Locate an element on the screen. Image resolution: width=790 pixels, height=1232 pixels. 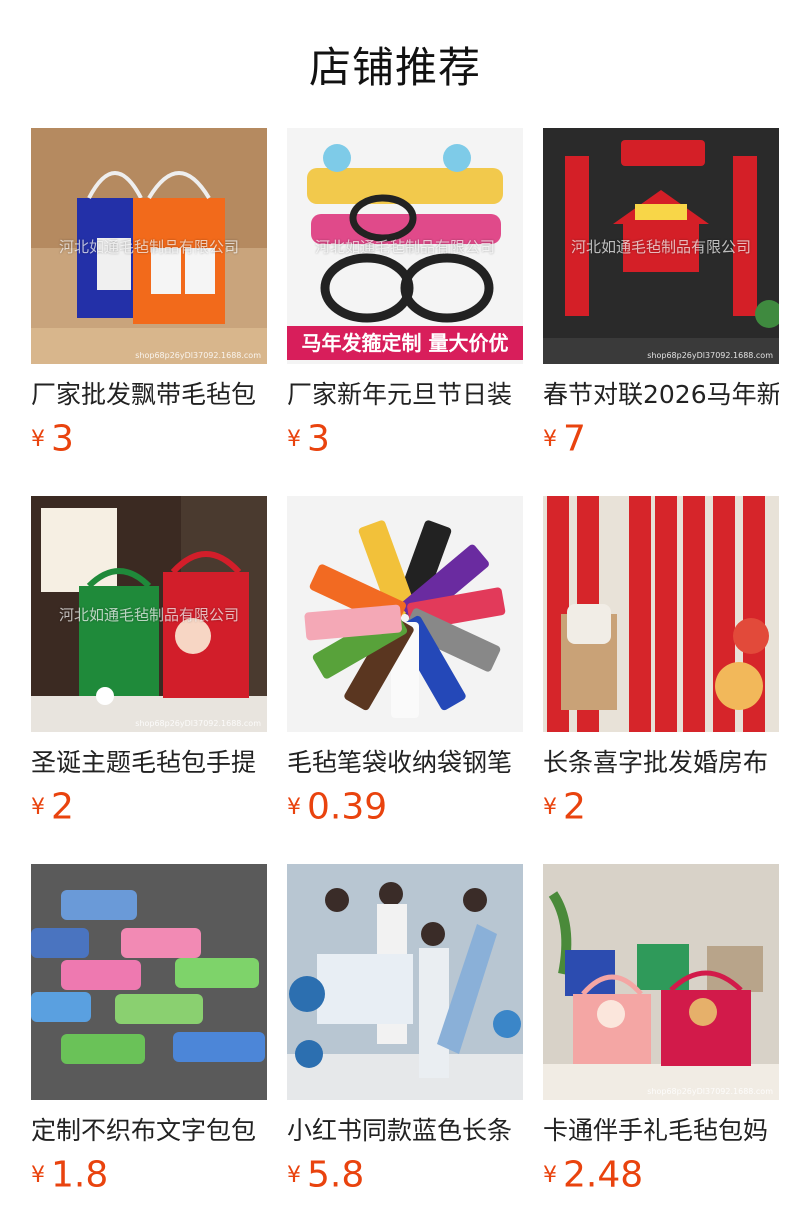
product-name: 厂家批发飘带毛毡包 is located at coordinates (149, 395).